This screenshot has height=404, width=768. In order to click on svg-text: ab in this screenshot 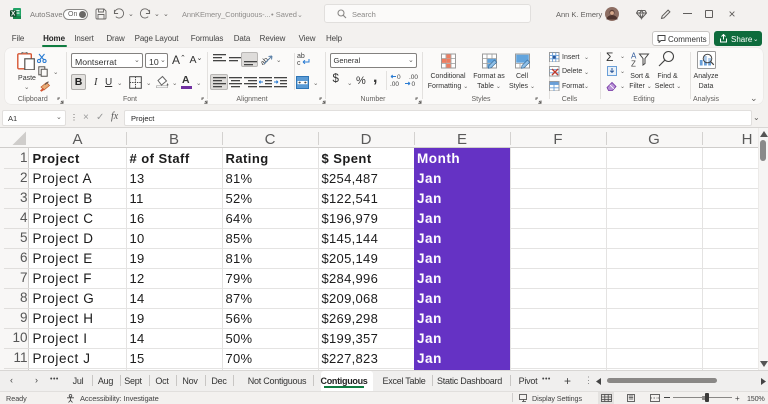, I will do `click(301, 56)`.